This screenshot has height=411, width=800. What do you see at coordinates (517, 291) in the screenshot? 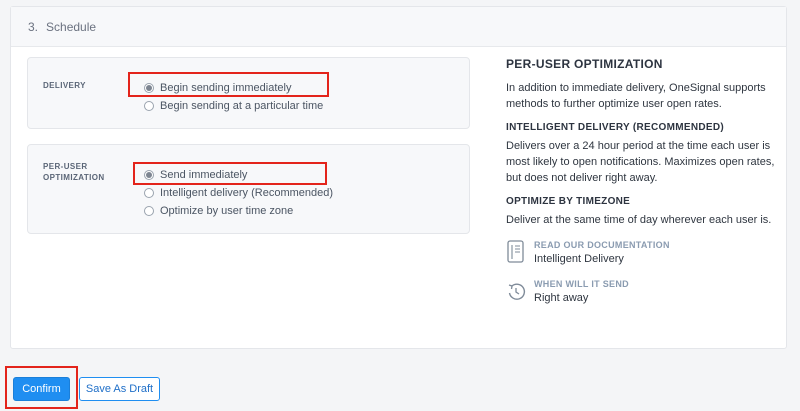
I see `clock-icon` at bounding box center [517, 291].